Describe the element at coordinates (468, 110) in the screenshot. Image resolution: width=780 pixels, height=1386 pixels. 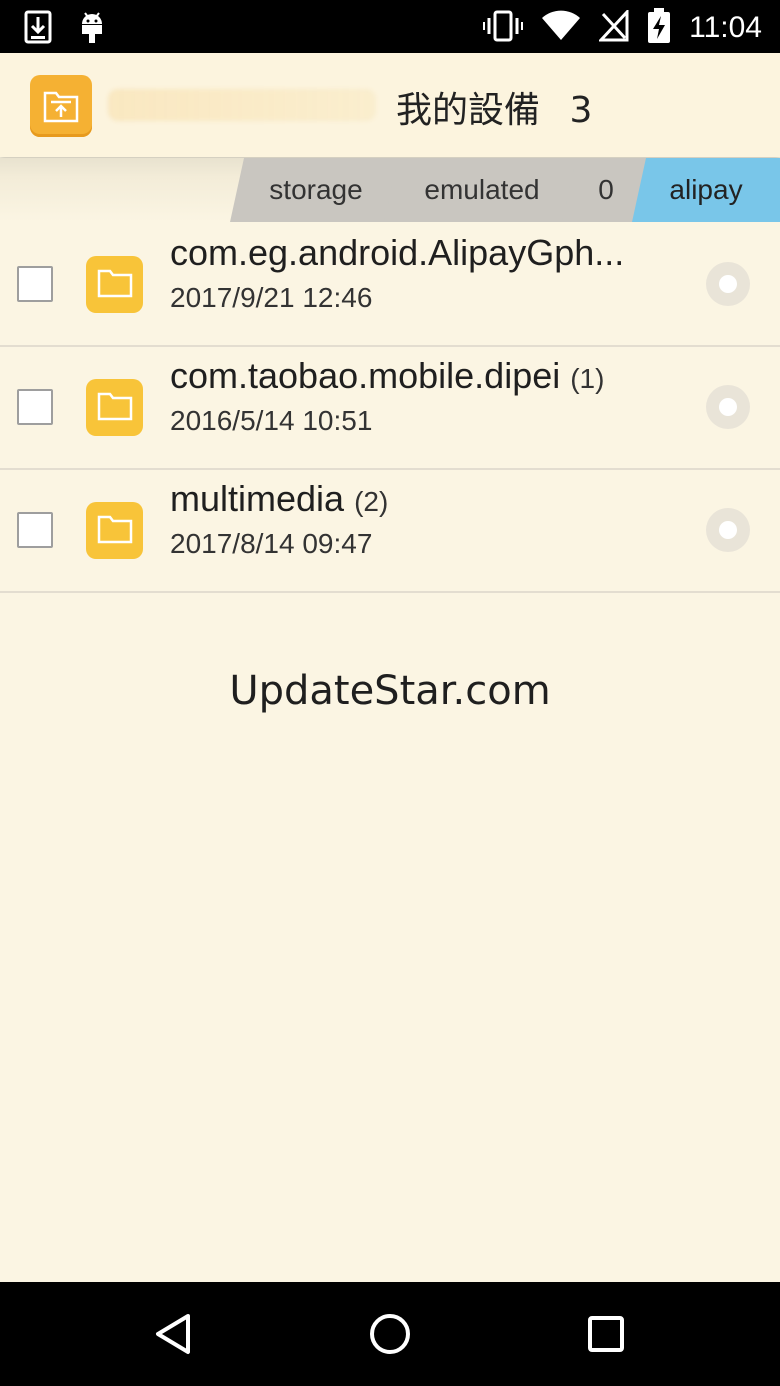
I see `title-text: 我的設備` at that location.